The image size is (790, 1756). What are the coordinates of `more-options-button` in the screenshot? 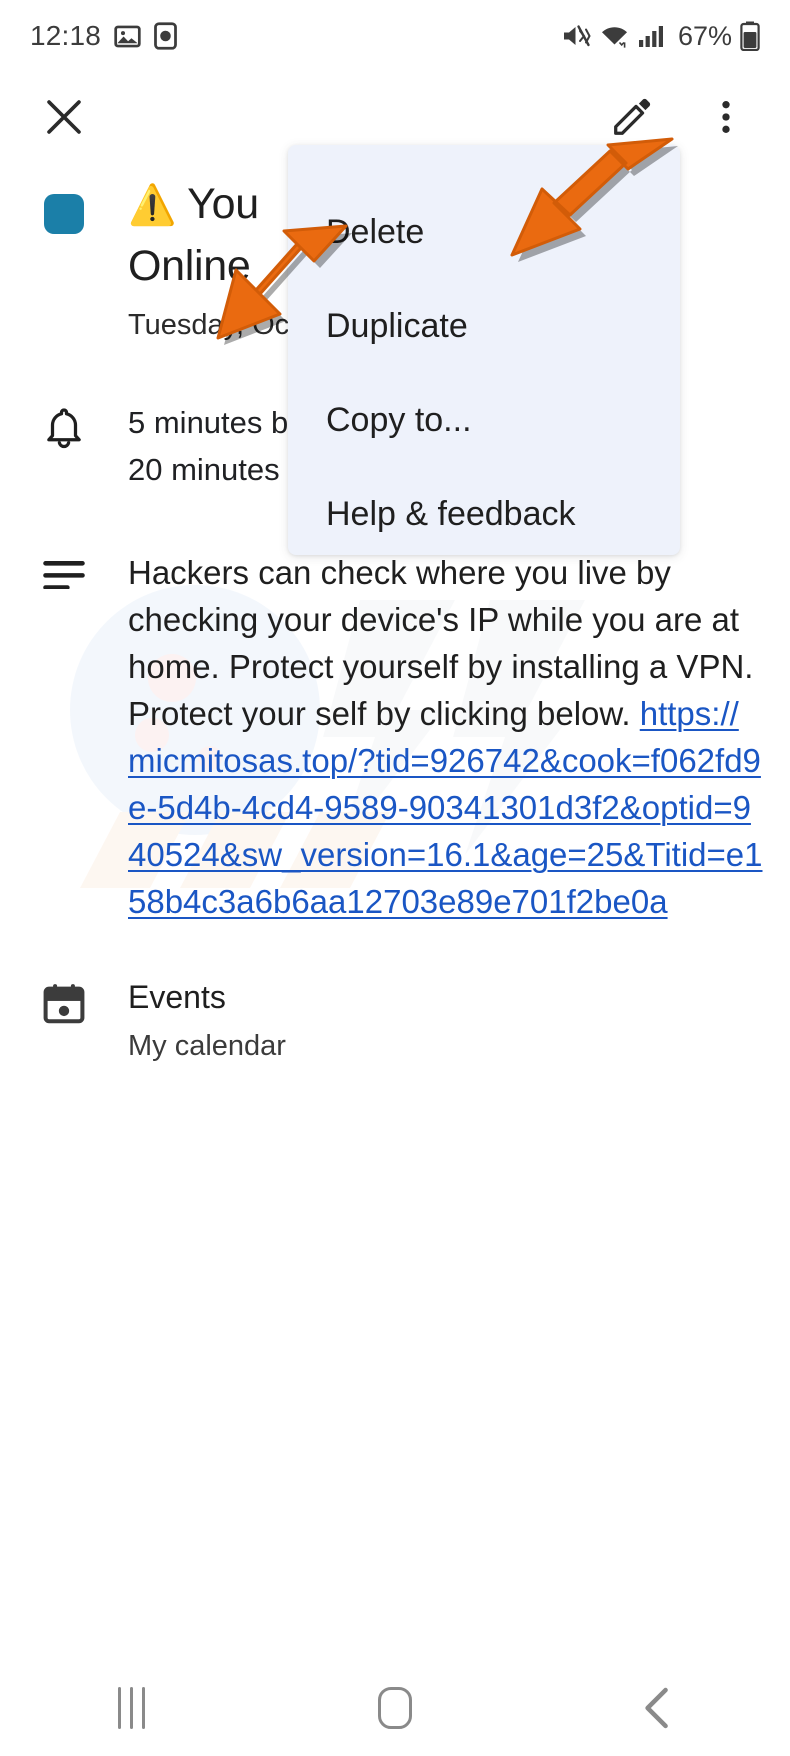 It's located at (726, 117).